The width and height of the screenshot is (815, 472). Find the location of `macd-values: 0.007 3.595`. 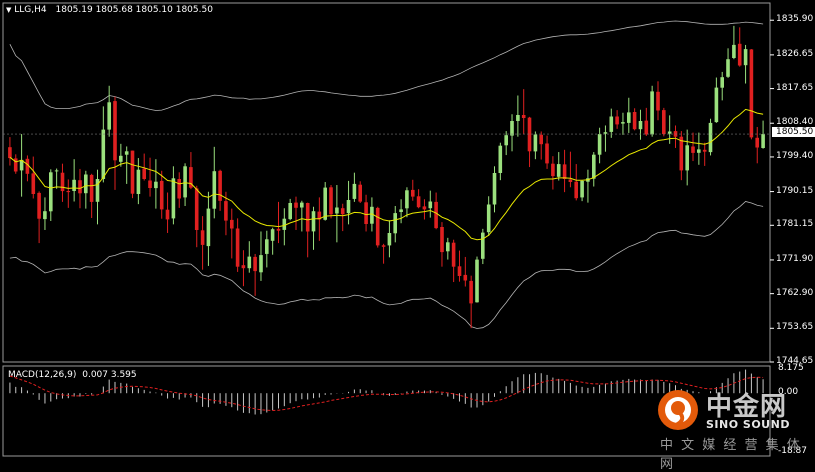

macd-values: 0.007 3.595 is located at coordinates (109, 375).